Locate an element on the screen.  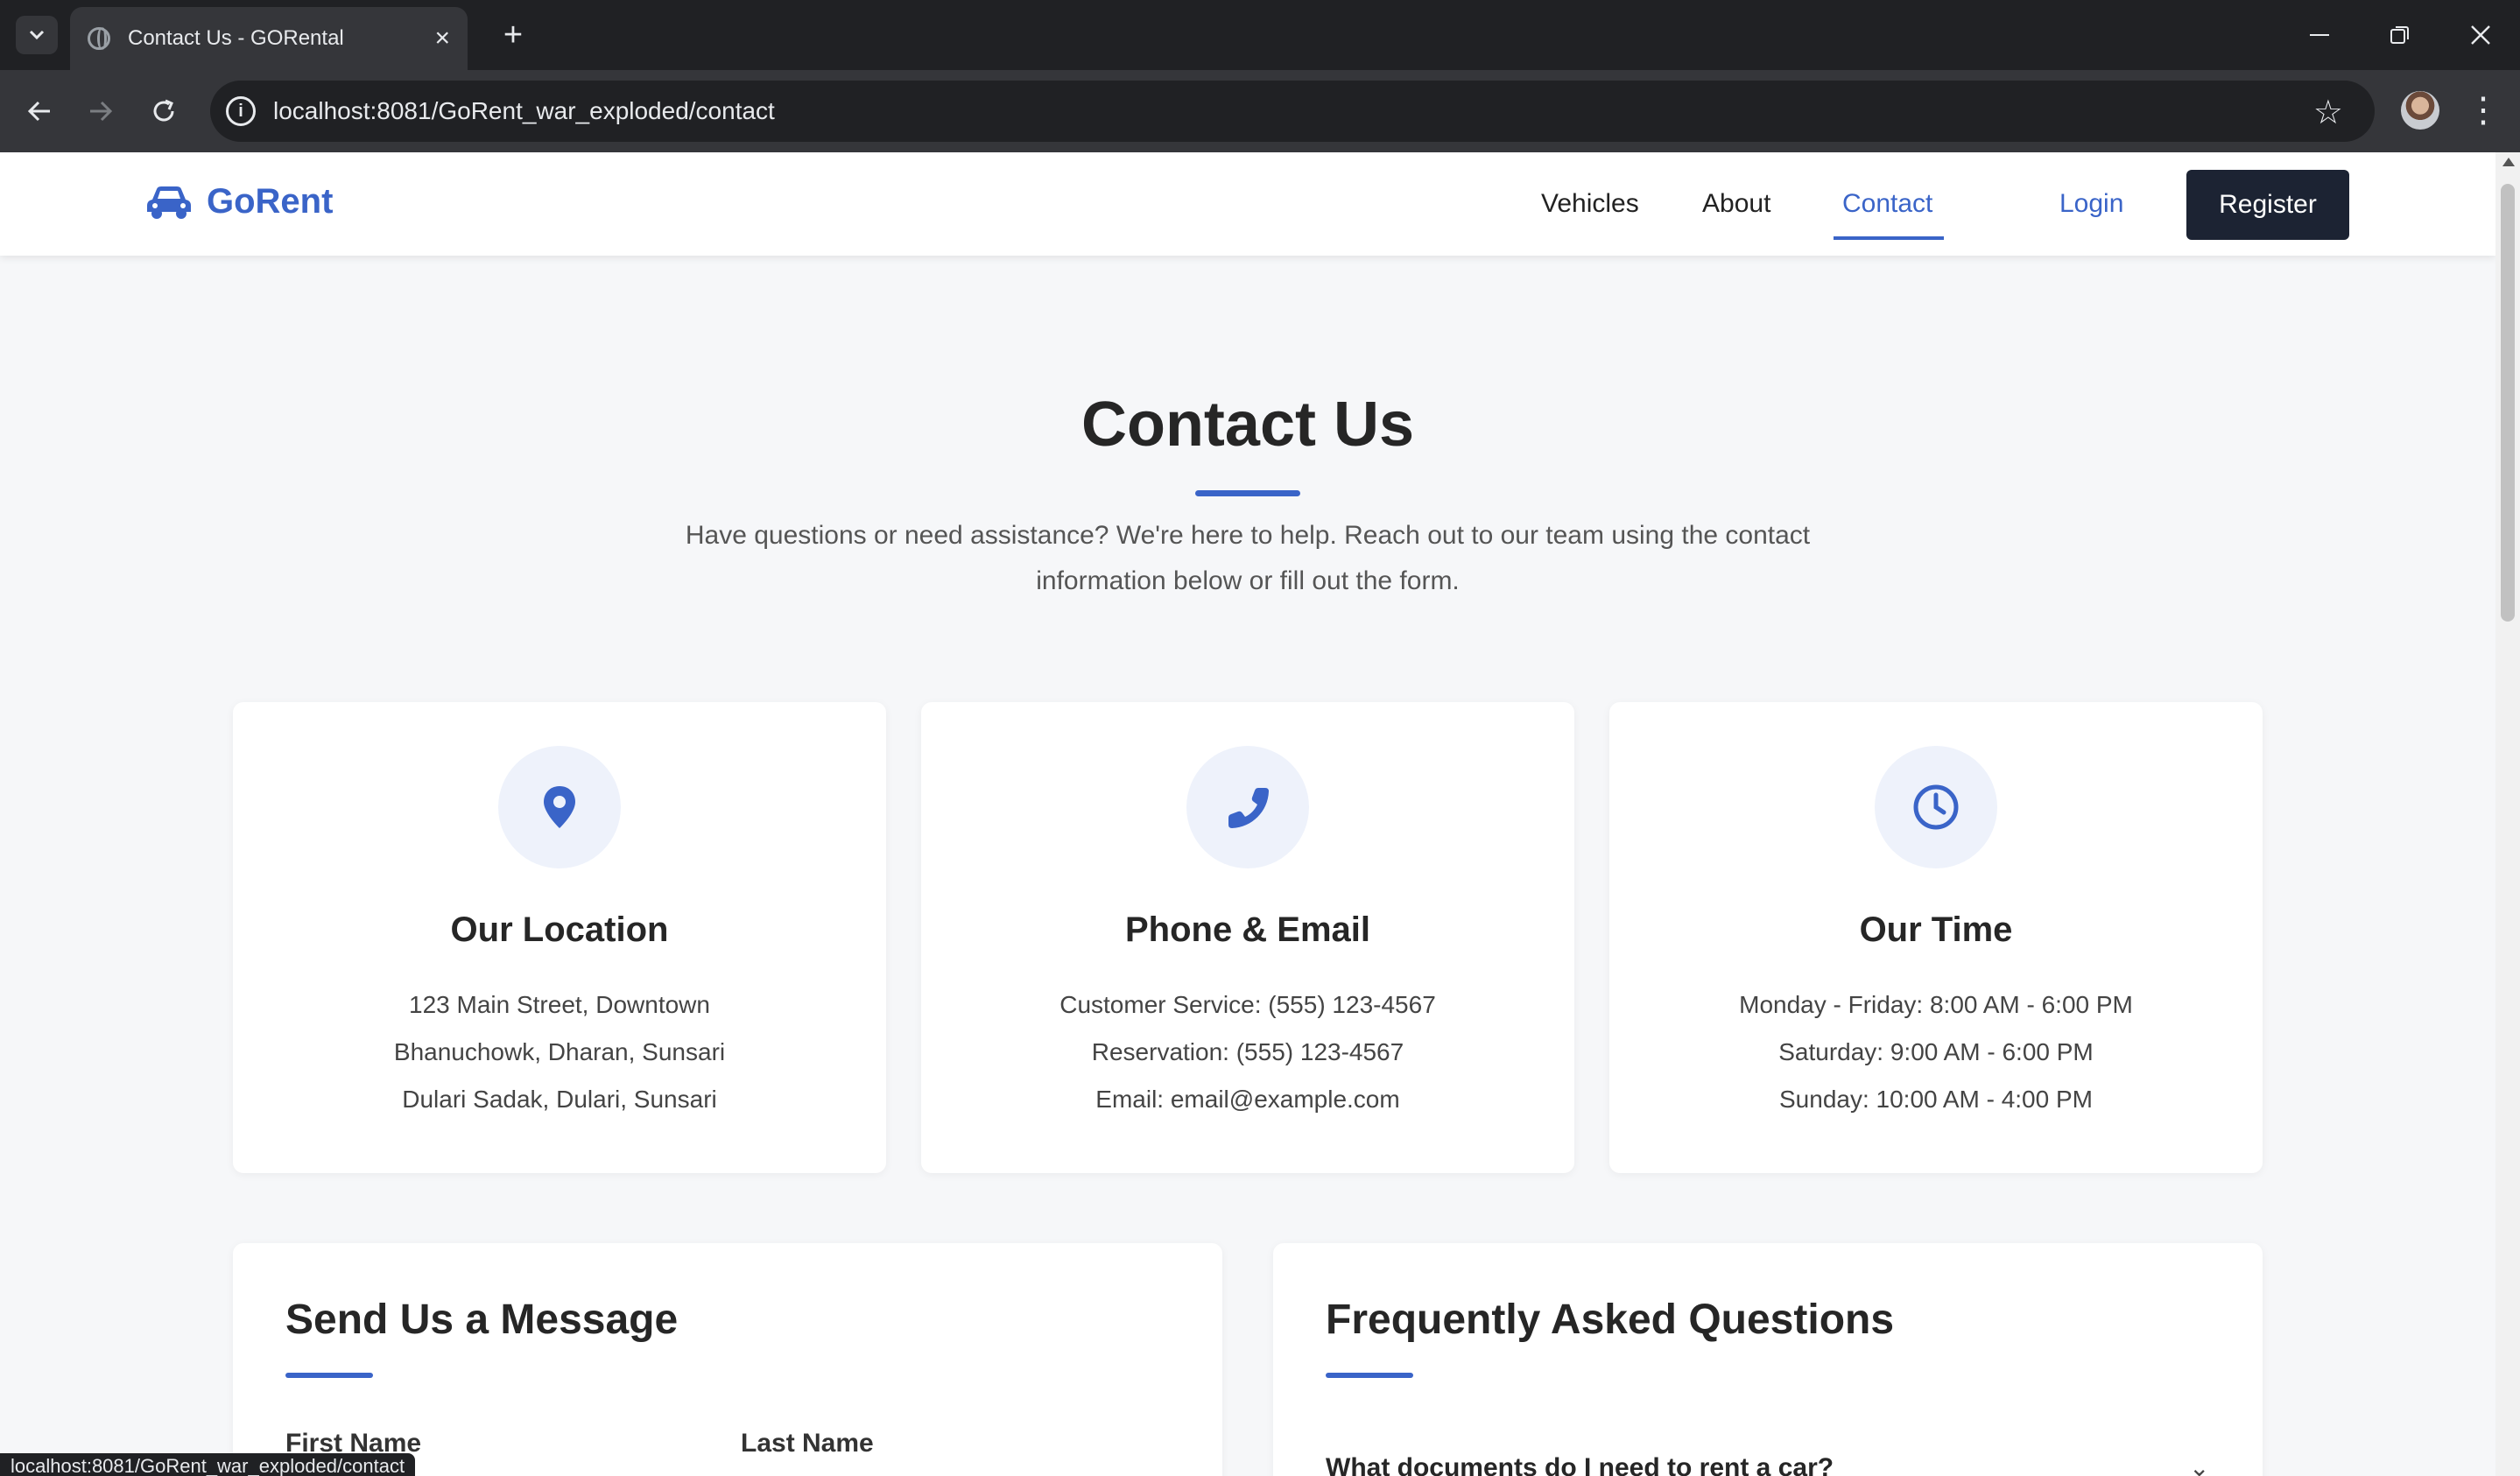
faq-question: What documents do I need to rent a car? is located at coordinates (1580, 1464).